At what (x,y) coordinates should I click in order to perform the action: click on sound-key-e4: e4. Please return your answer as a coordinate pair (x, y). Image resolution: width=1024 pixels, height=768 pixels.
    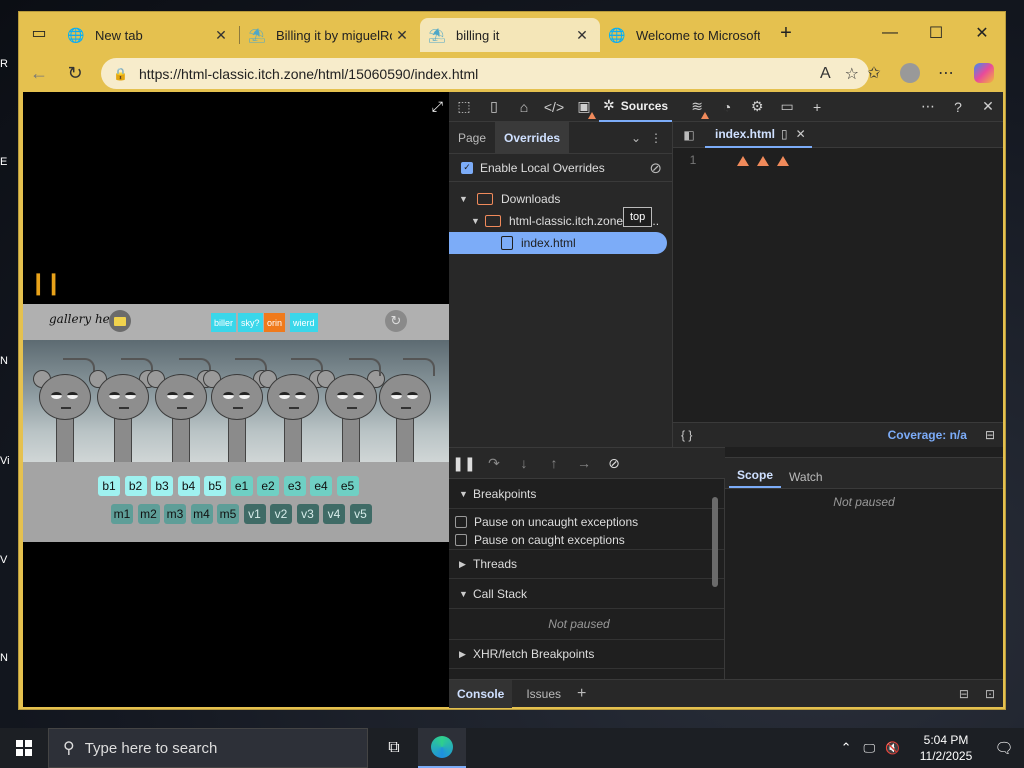
    Looking at the image, I should click on (321, 486).